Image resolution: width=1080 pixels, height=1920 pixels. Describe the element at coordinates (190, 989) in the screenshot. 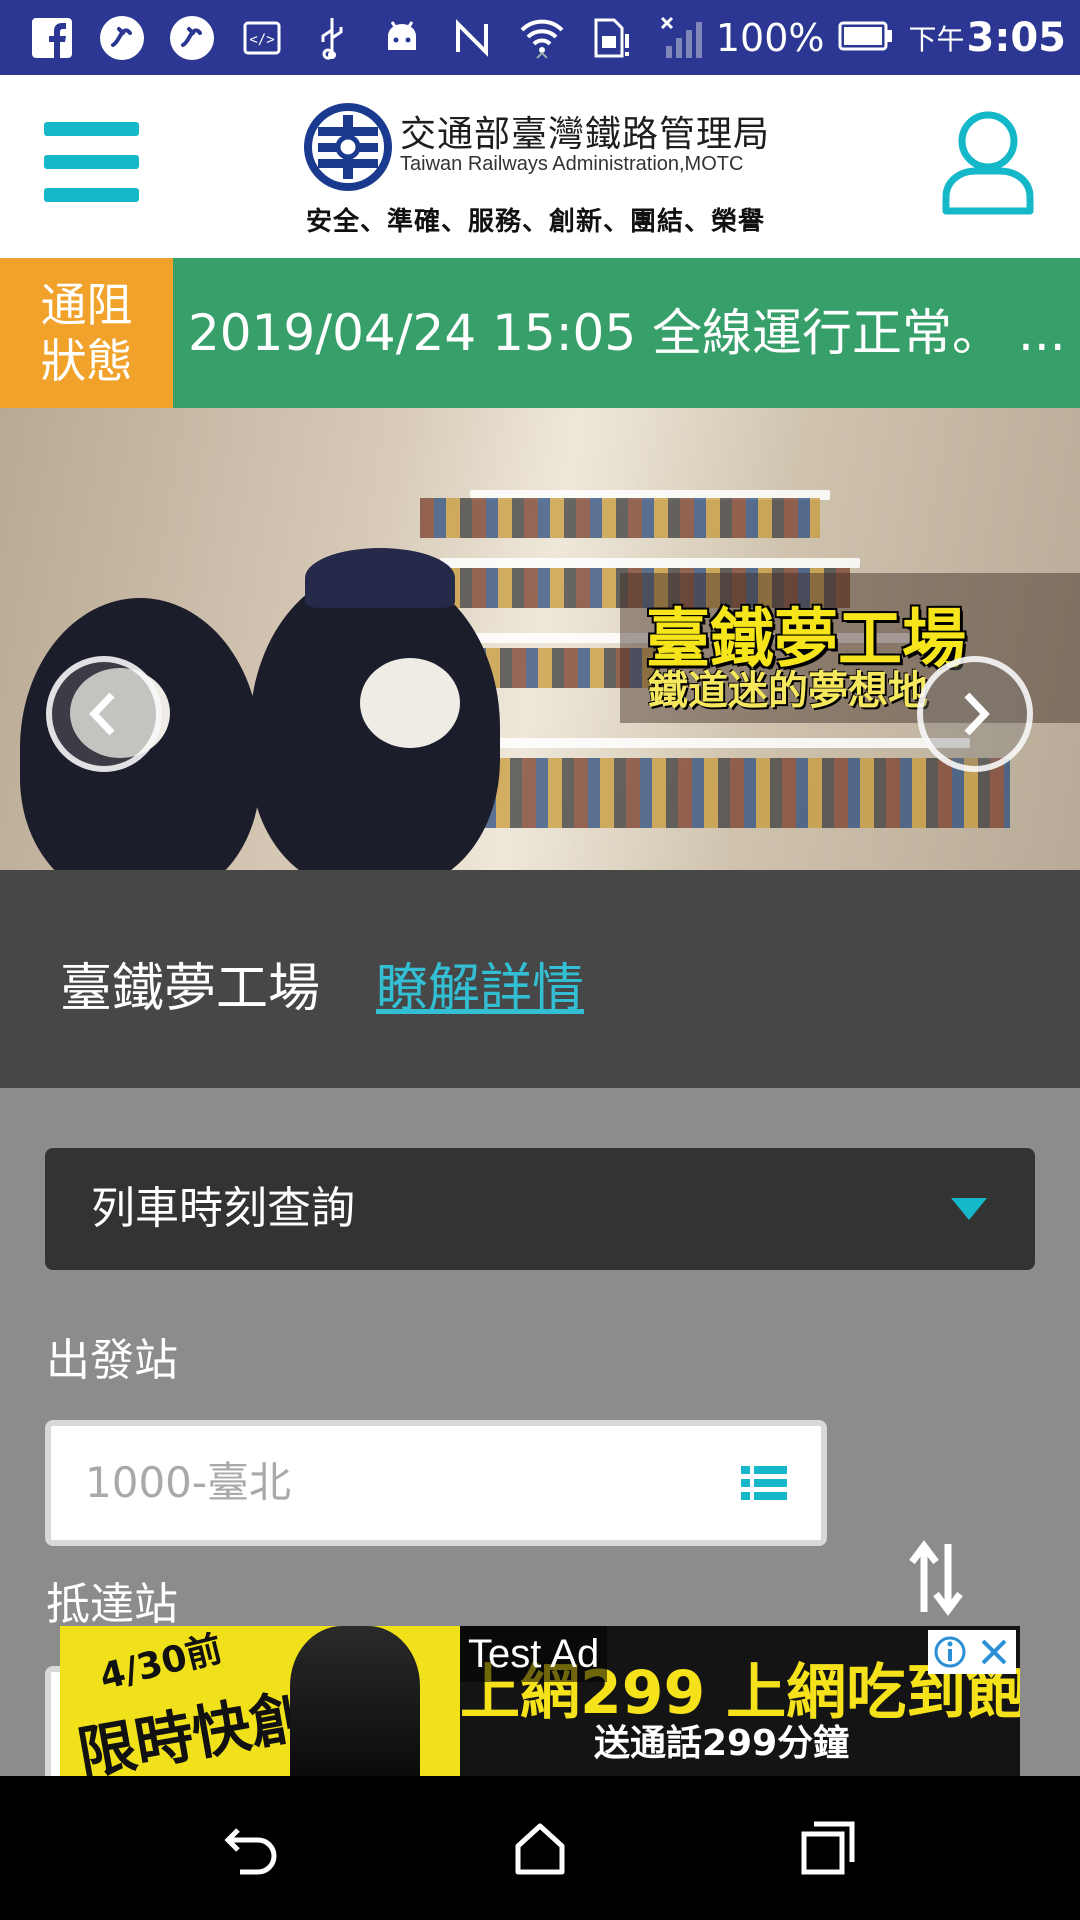

I see `caption-title: 臺鐵夢工場` at that location.